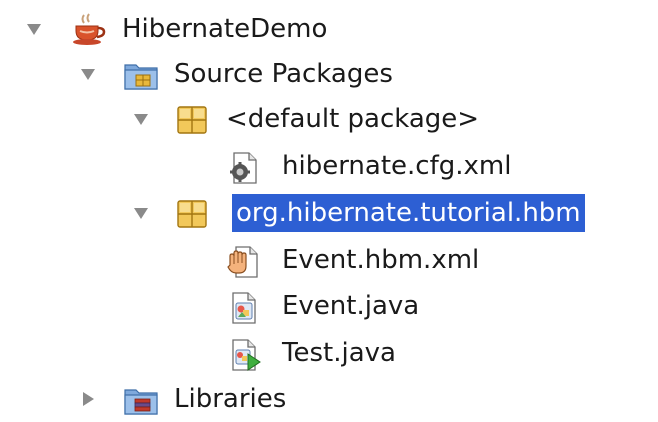 This screenshot has height=422, width=658. I want to click on hand-xml-file-icon, so click(242, 261).